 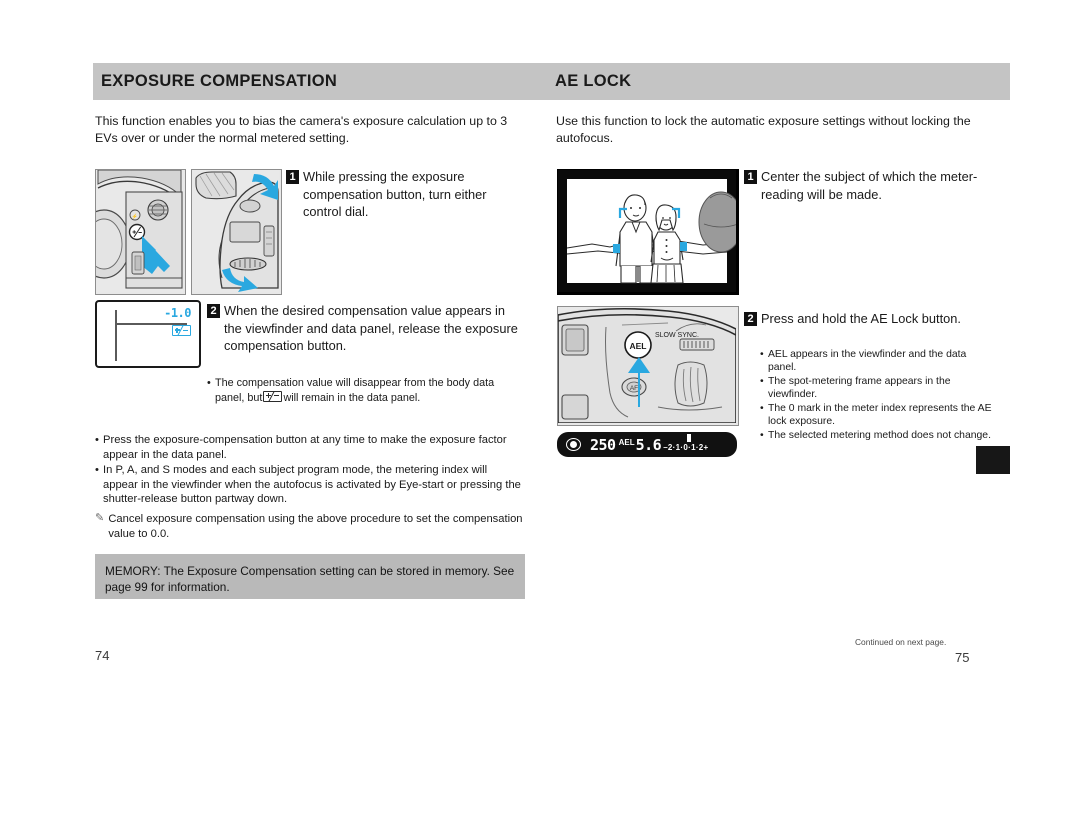 What do you see at coordinates (102, 655) in the screenshot?
I see `page-number-left: 74` at bounding box center [102, 655].